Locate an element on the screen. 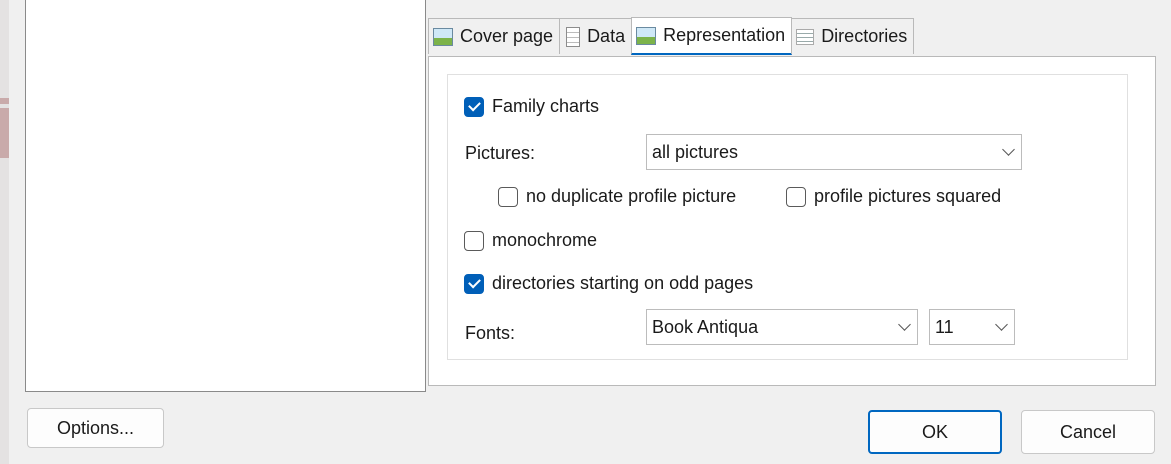 This screenshot has width=1171, height=464. tab-data: Data is located at coordinates (596, 36).